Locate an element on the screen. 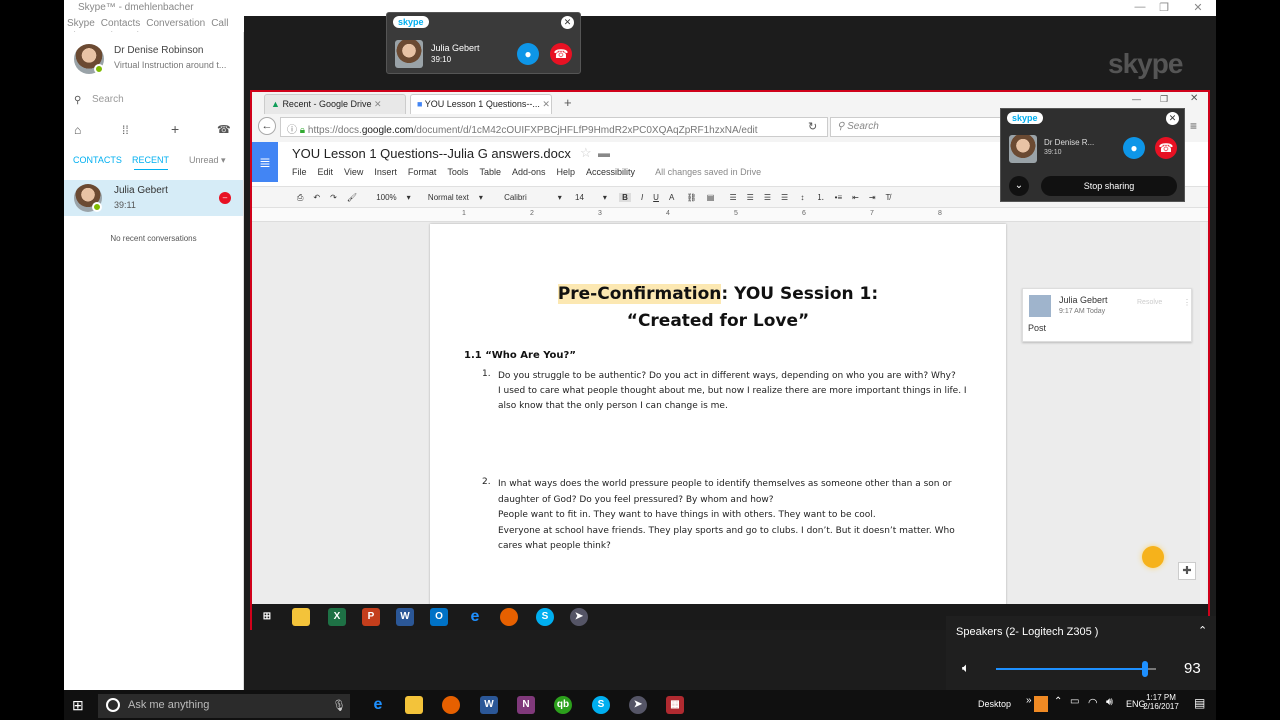 The height and width of the screenshot is (720, 1280). menu-insert: Insert is located at coordinates (385, 172).